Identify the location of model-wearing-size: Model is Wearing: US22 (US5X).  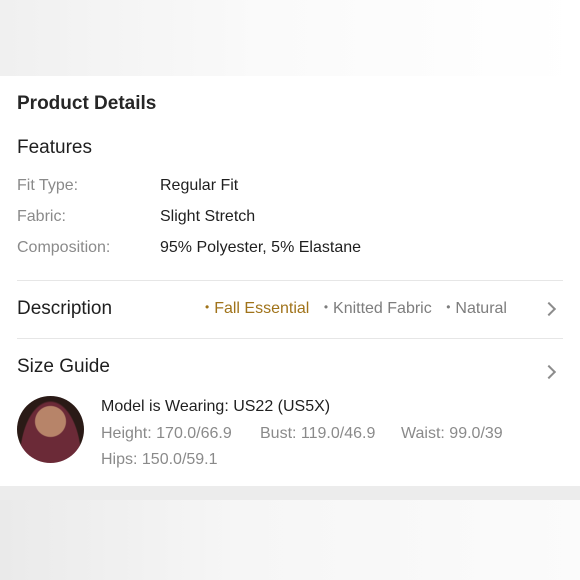
(216, 406).